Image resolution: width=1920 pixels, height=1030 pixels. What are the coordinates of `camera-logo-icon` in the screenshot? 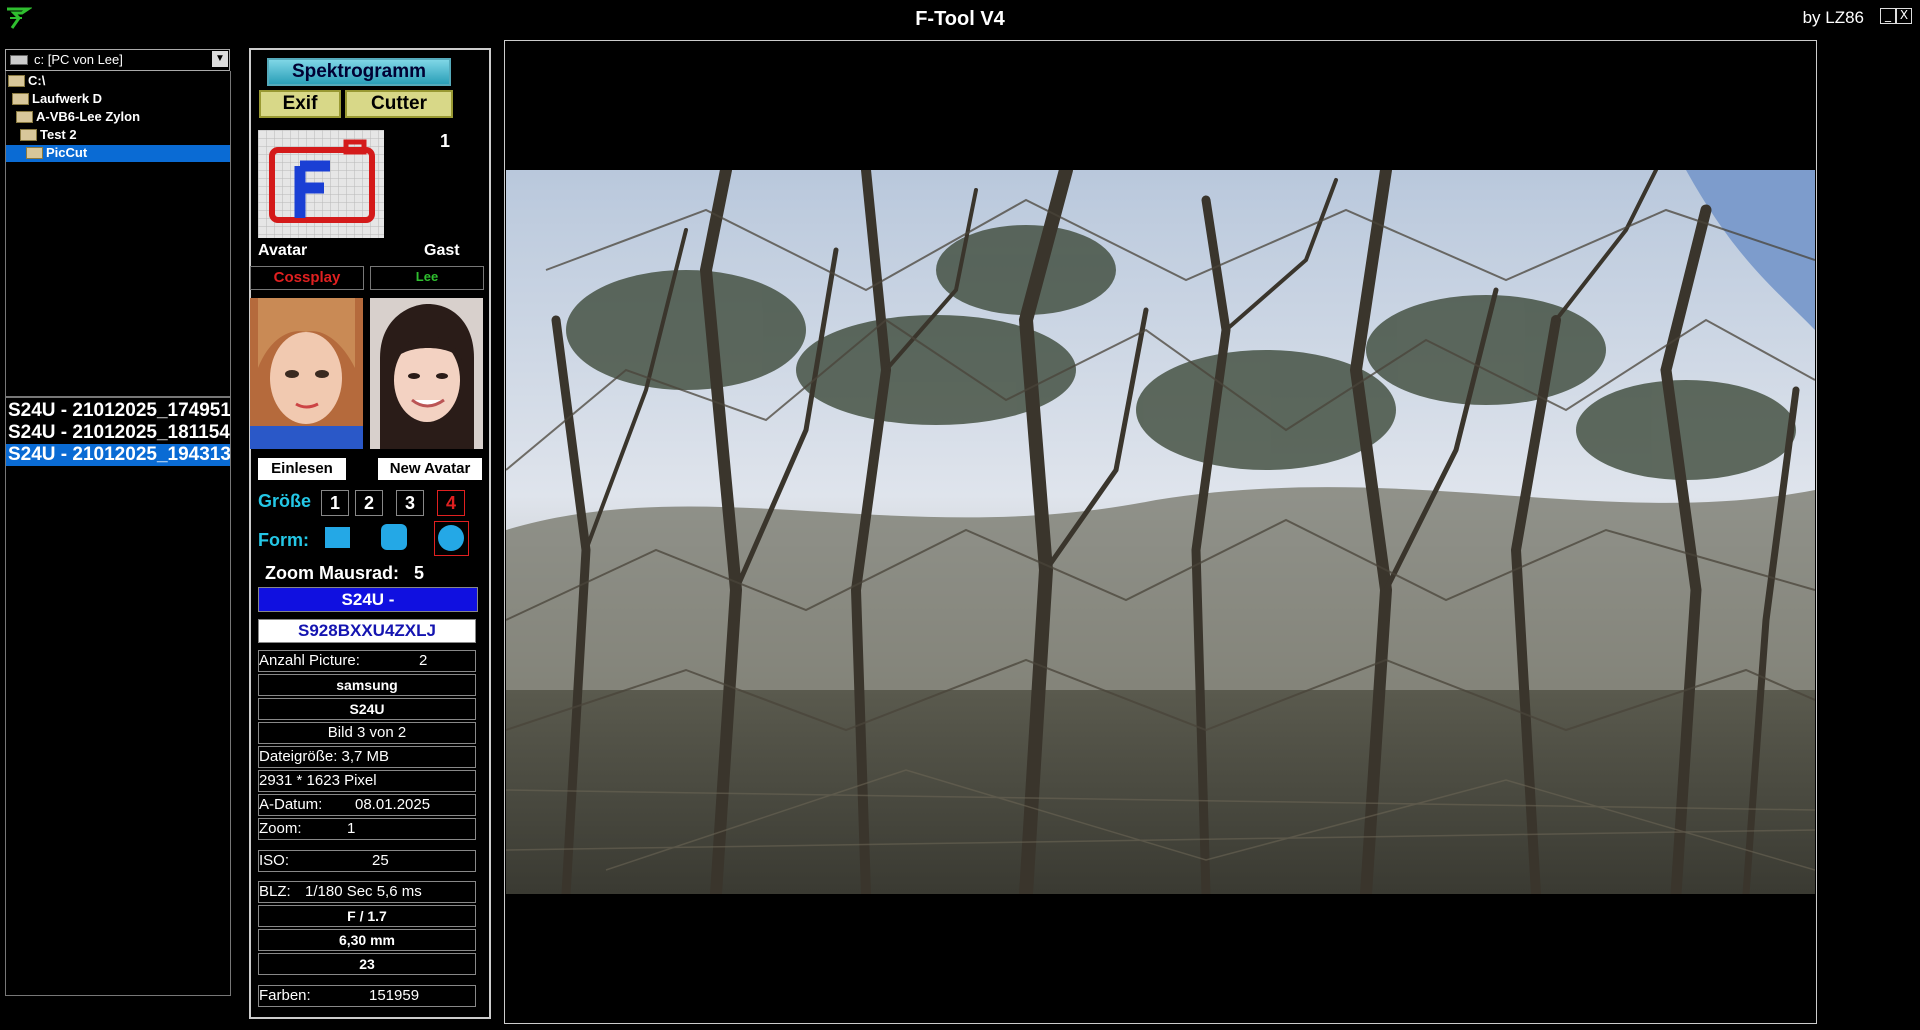 It's located at (321, 184).